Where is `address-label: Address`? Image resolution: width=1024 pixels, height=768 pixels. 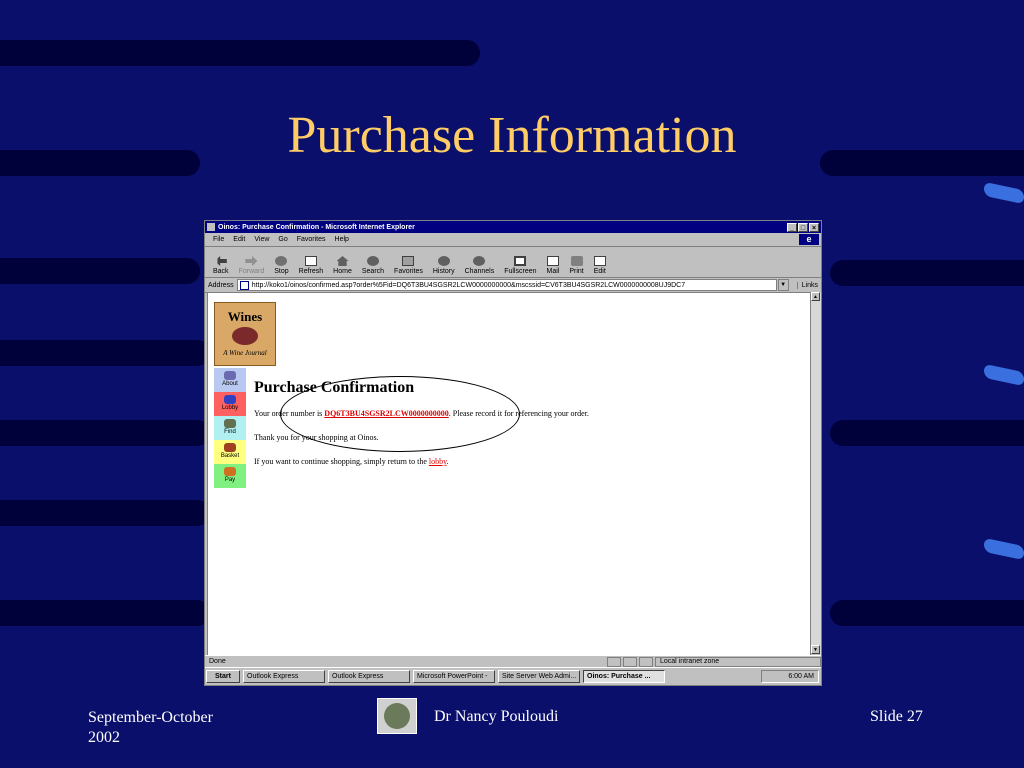 address-label: Address is located at coordinates (221, 285).